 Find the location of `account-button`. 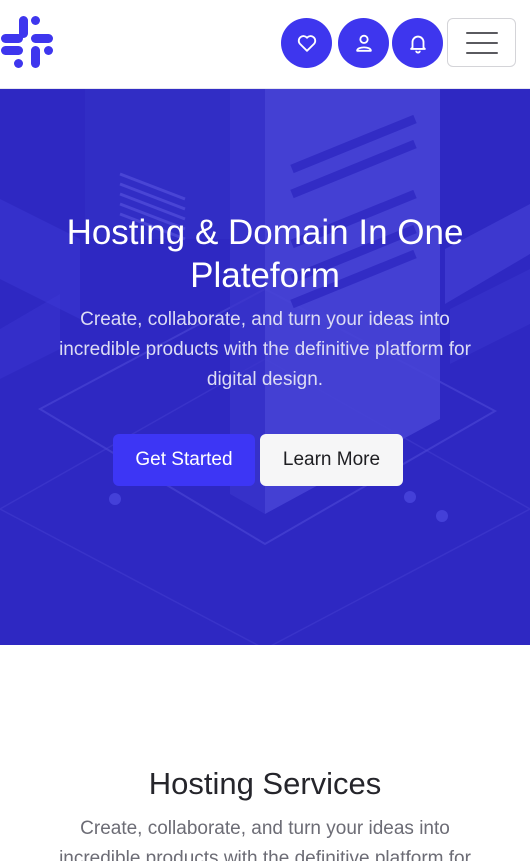

account-button is located at coordinates (363, 43).